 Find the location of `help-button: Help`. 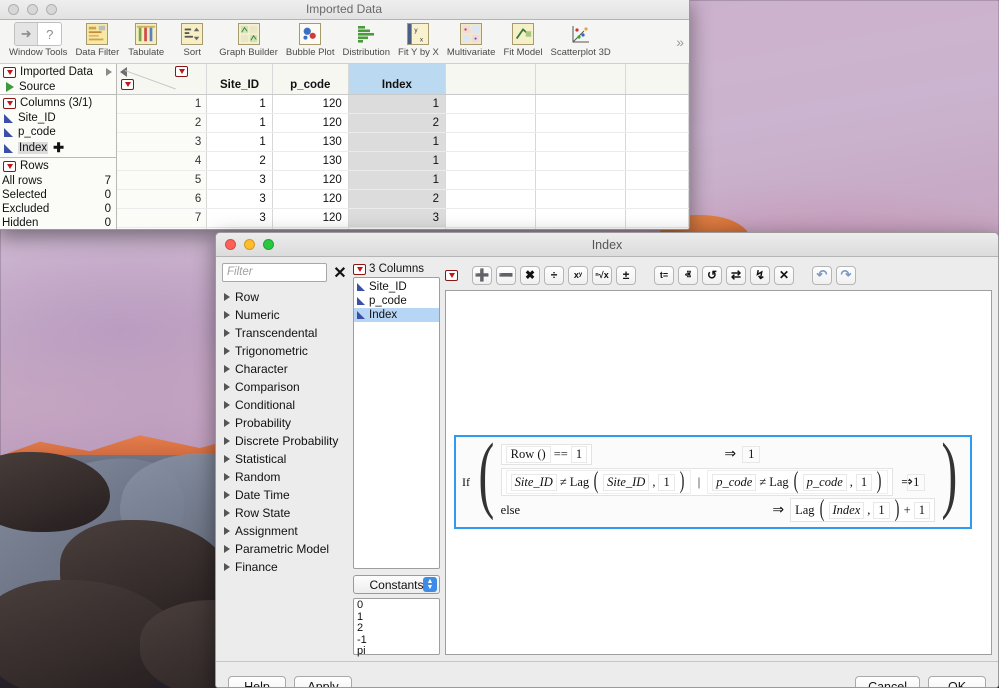

help-button: Help is located at coordinates (257, 681).